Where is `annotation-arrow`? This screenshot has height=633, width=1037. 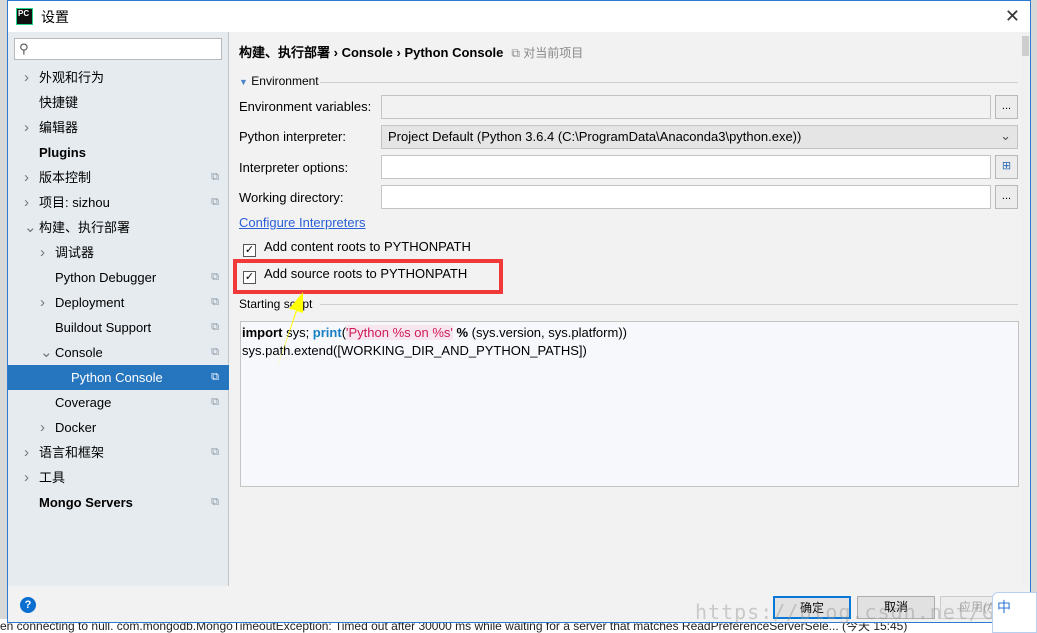
annotation-arrow is located at coordinates (290, 330).